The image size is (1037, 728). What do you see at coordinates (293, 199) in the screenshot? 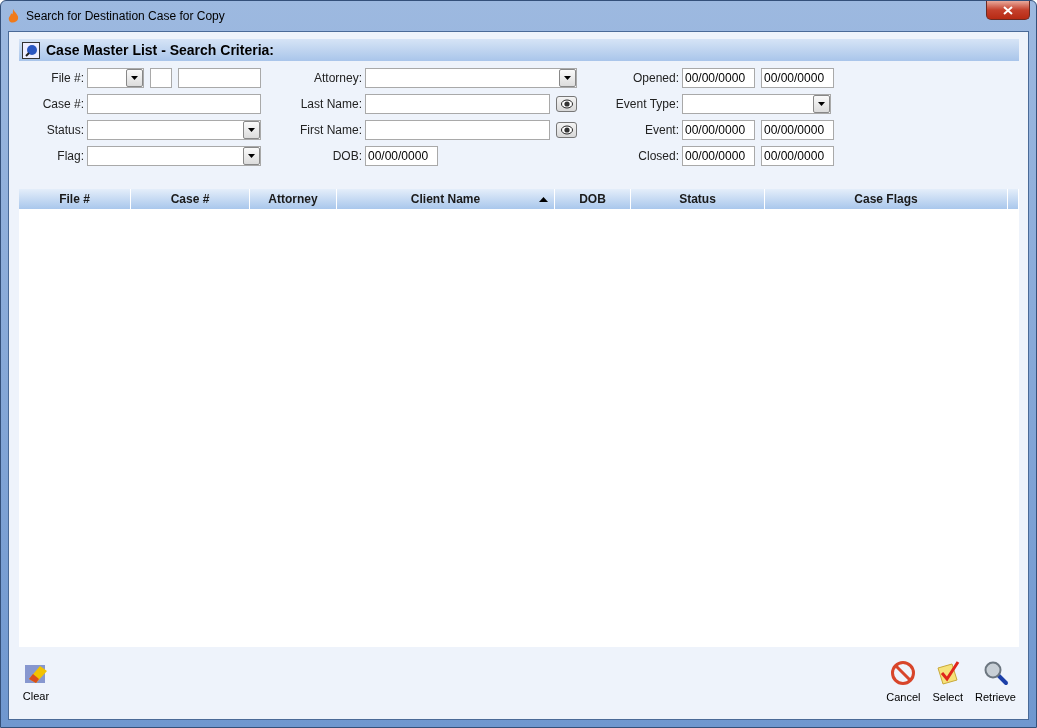
I see `column-header: Attorney` at bounding box center [293, 199].